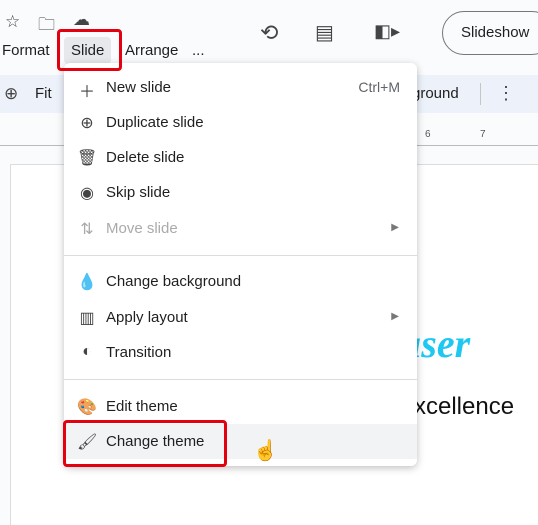 The height and width of the screenshot is (525, 538). I want to click on move-to-folder-icon: 🗀, so click(46, 26).